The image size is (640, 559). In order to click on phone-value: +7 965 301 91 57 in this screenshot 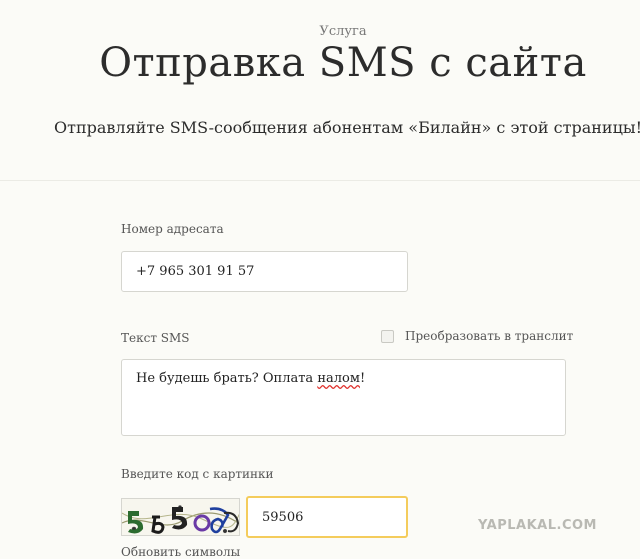, I will do `click(195, 271)`.